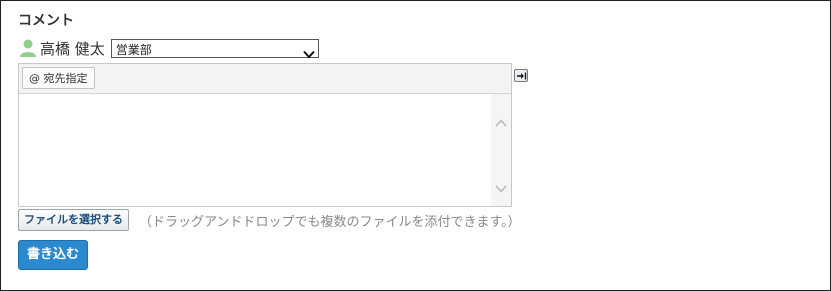 The width and height of the screenshot is (831, 291). What do you see at coordinates (214, 48) in the screenshot?
I see `department-select: 営業部` at bounding box center [214, 48].